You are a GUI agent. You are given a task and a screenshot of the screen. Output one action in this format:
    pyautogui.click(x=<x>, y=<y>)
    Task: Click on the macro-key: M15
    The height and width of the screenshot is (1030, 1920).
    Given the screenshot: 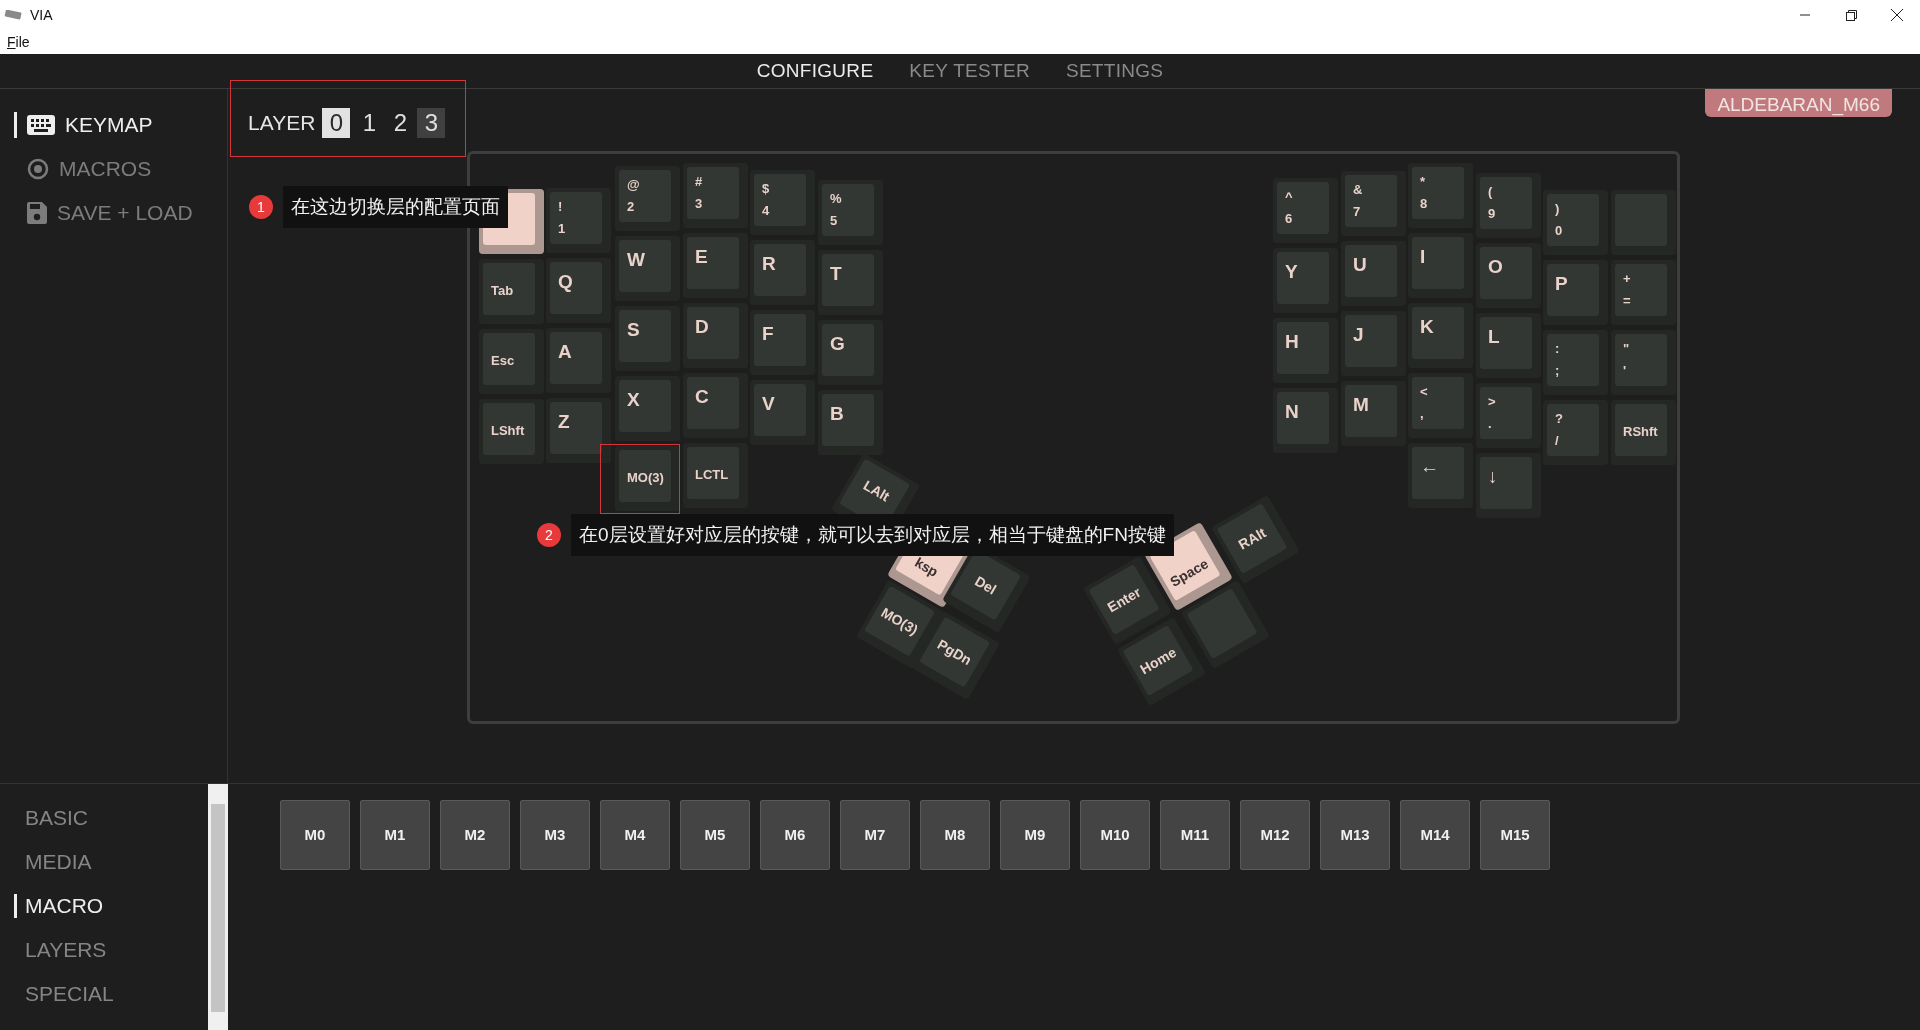 What is the action you would take?
    pyautogui.click(x=1515, y=835)
    